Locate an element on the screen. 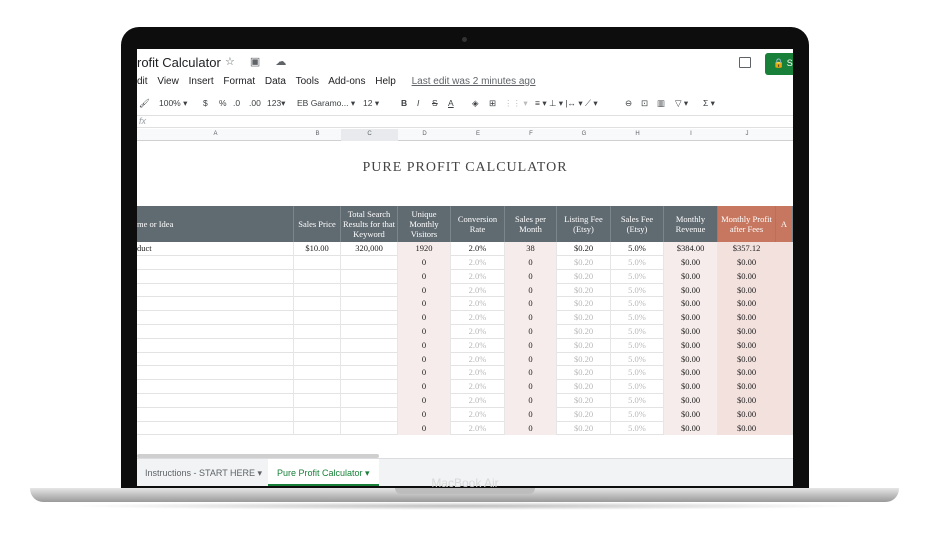 The width and height of the screenshot is (929, 535). col-header-g: G is located at coordinates (584, 134).